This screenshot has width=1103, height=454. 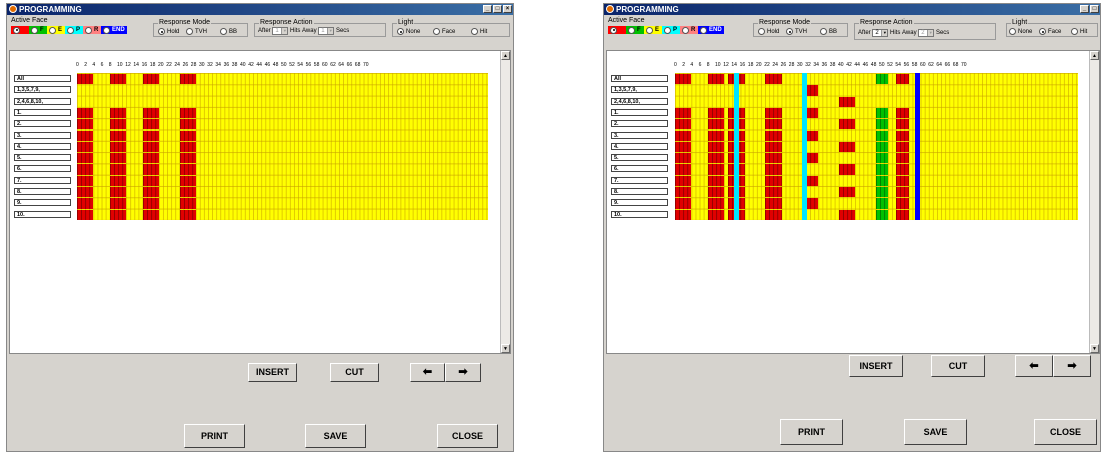 I want to click on target-row-label: 10., so click(x=639, y=214).